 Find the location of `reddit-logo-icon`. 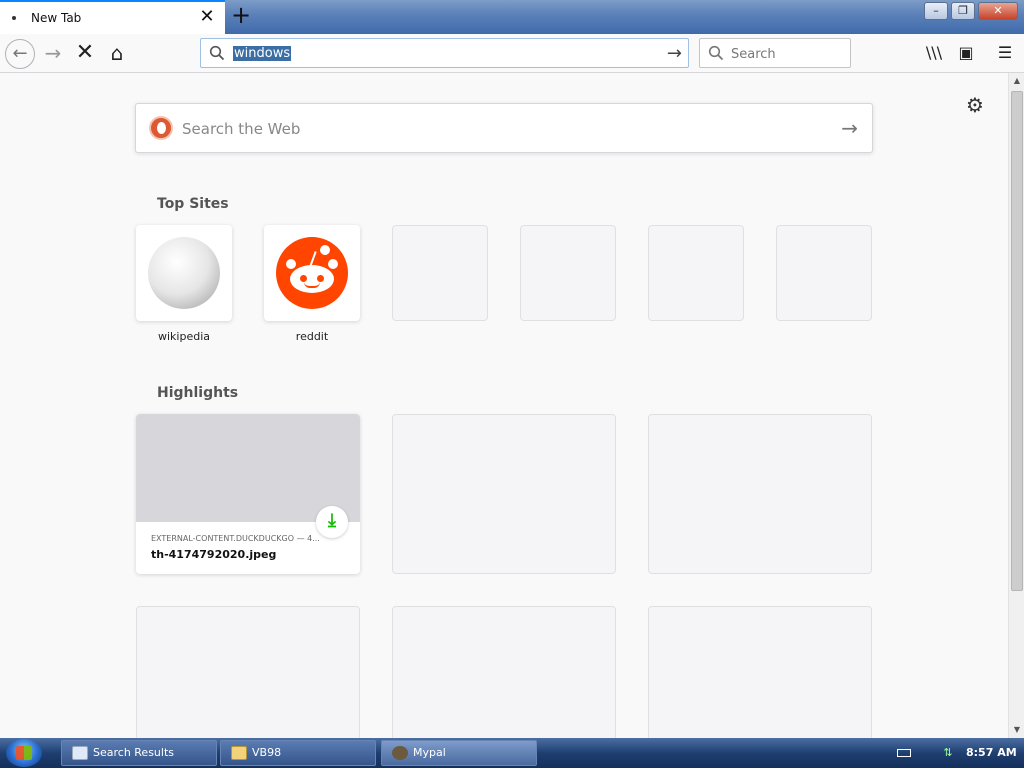

reddit-logo-icon is located at coordinates (312, 273).